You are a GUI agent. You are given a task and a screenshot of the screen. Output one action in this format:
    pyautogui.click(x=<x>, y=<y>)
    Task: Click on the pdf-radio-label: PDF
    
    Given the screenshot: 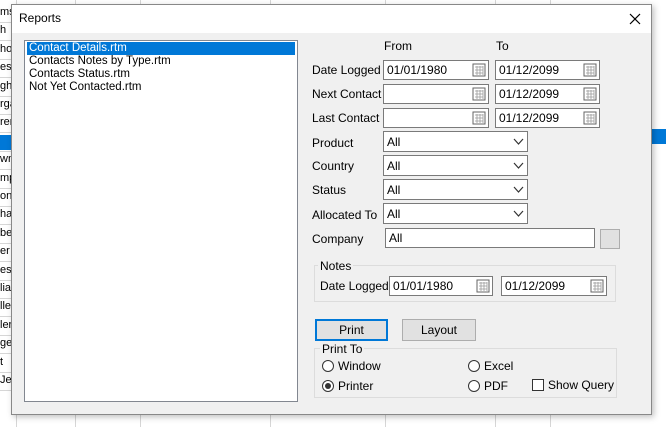 What is the action you would take?
    pyautogui.click(x=496, y=386)
    